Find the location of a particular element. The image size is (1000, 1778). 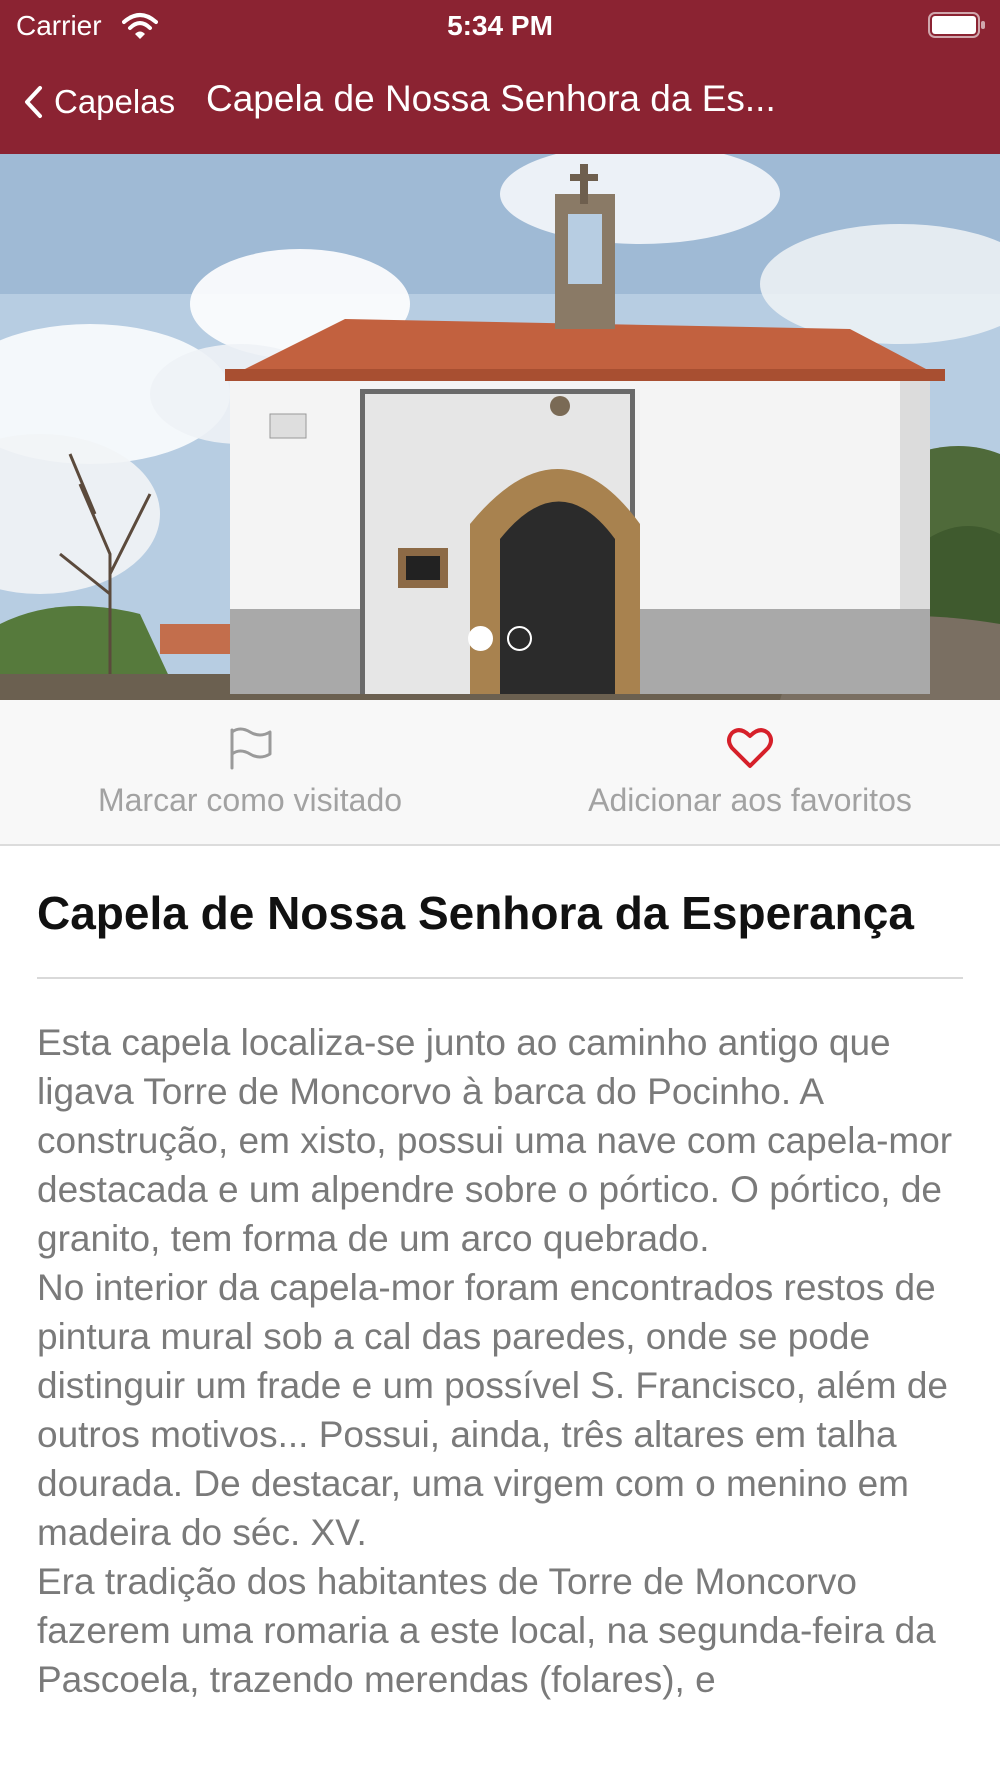

mark-visited-label: Marcar como visitado is located at coordinates (250, 800).